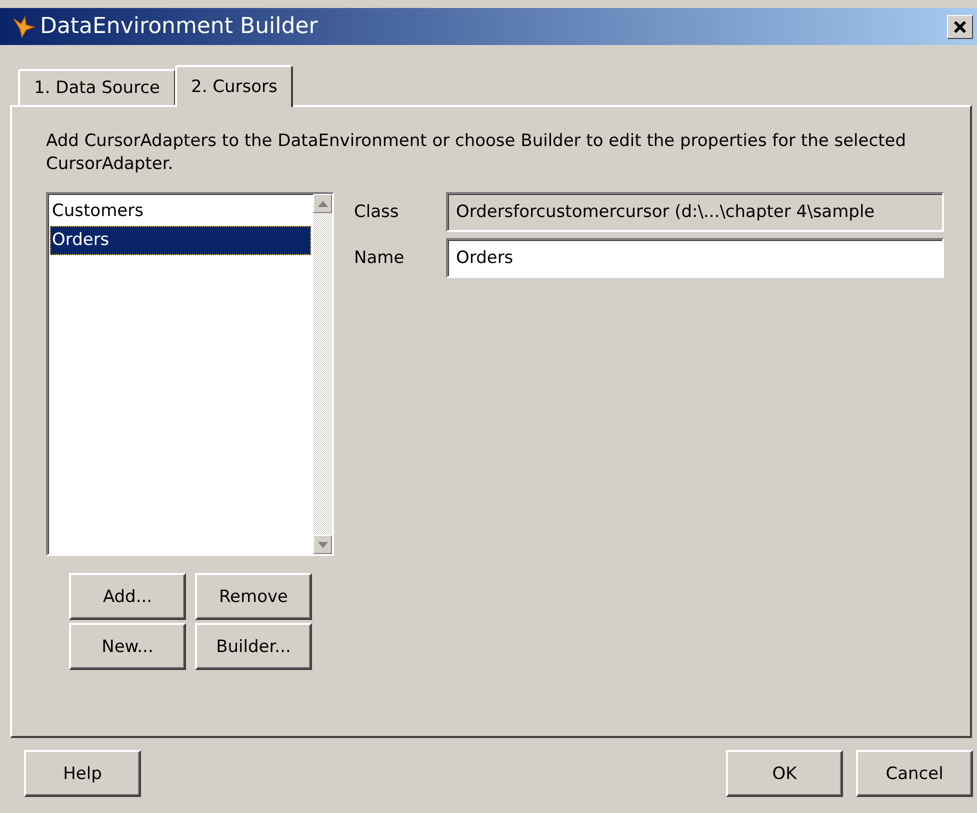  I want to click on window-title: DataEnvironment Builder, so click(179, 26).